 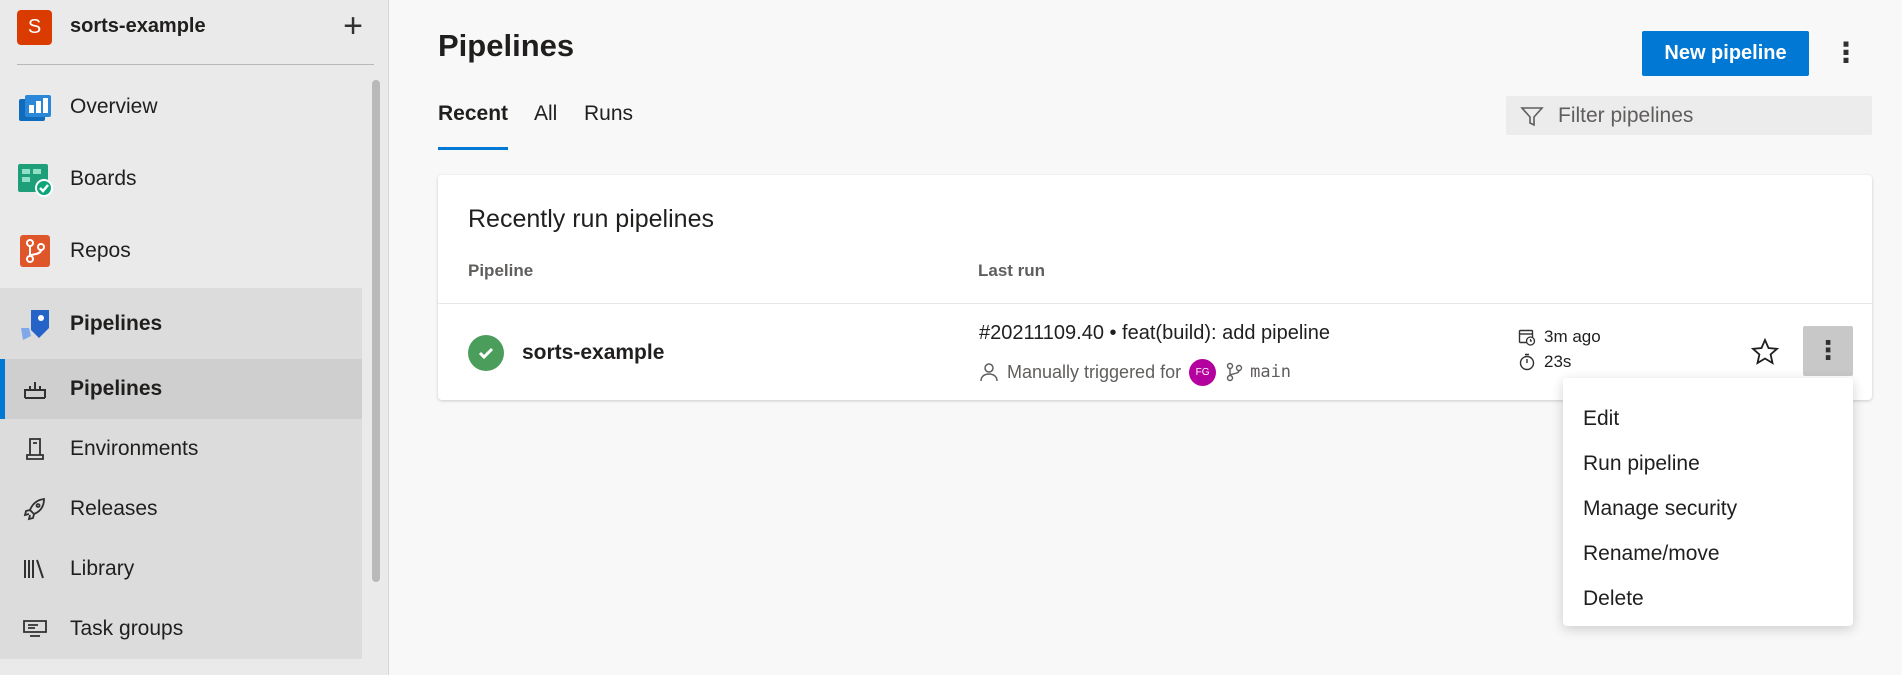 What do you see at coordinates (34, 27) in the screenshot?
I see `project-avatar: S` at bounding box center [34, 27].